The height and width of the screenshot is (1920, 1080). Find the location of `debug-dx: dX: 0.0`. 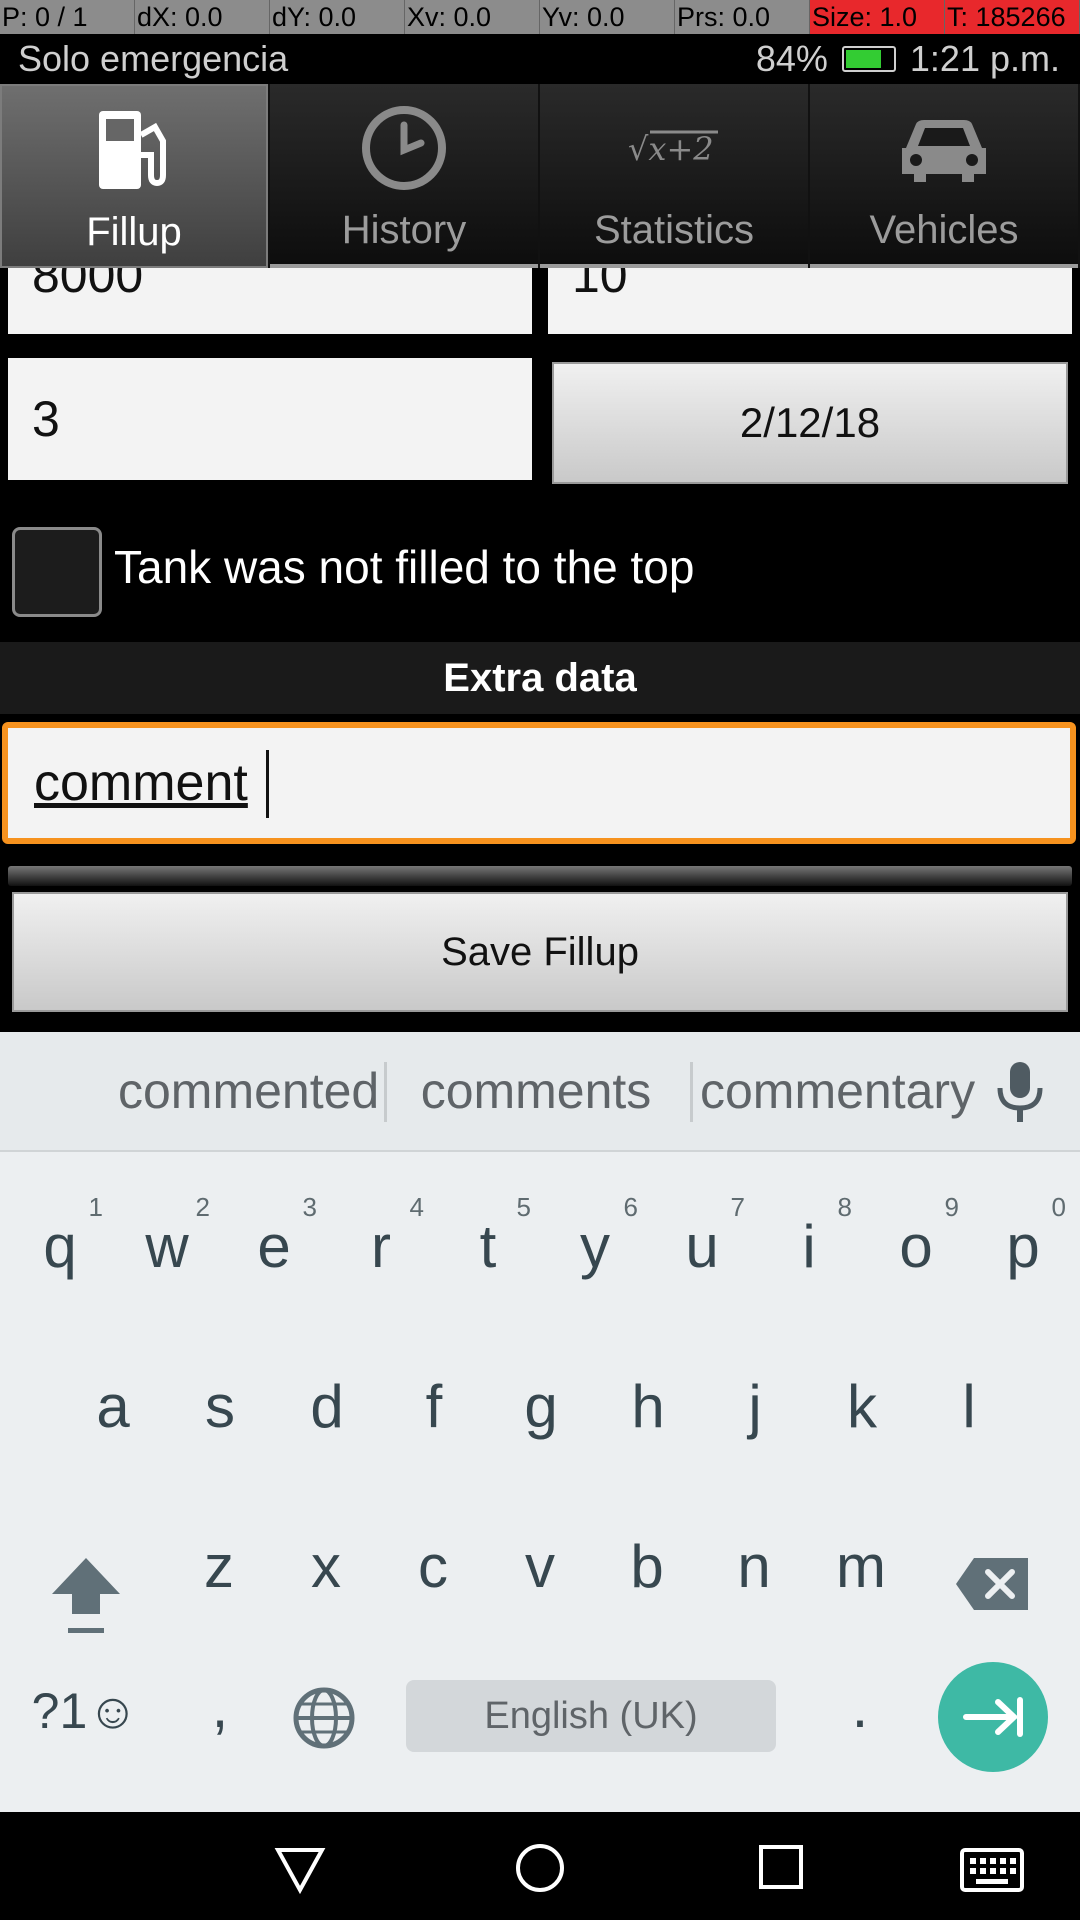

debug-dx: dX: 0.0 is located at coordinates (202, 17).